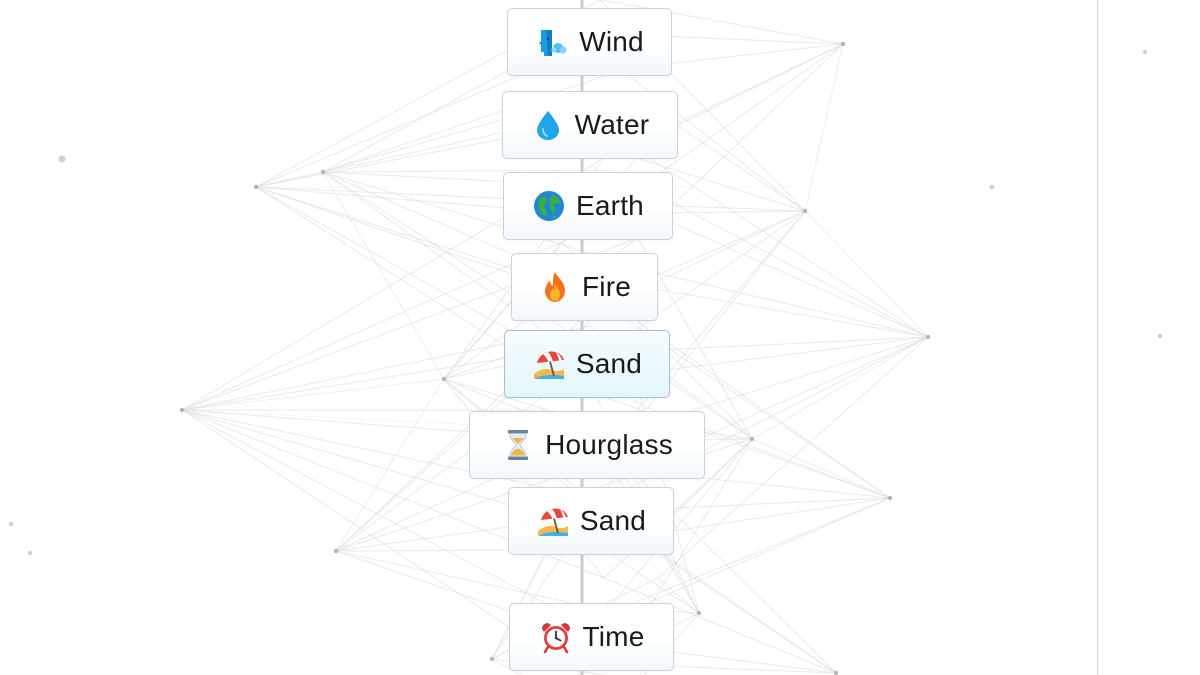 The width and height of the screenshot is (1200, 675). What do you see at coordinates (548, 125) in the screenshot?
I see `water-drop-icon` at bounding box center [548, 125].